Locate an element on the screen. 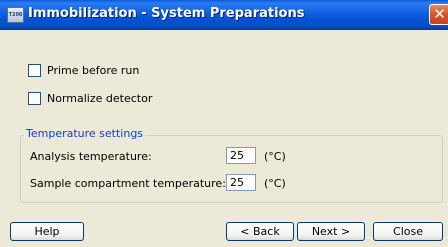 The width and height of the screenshot is (448, 247). normalize-detector-label: Normalize detector is located at coordinates (100, 98).